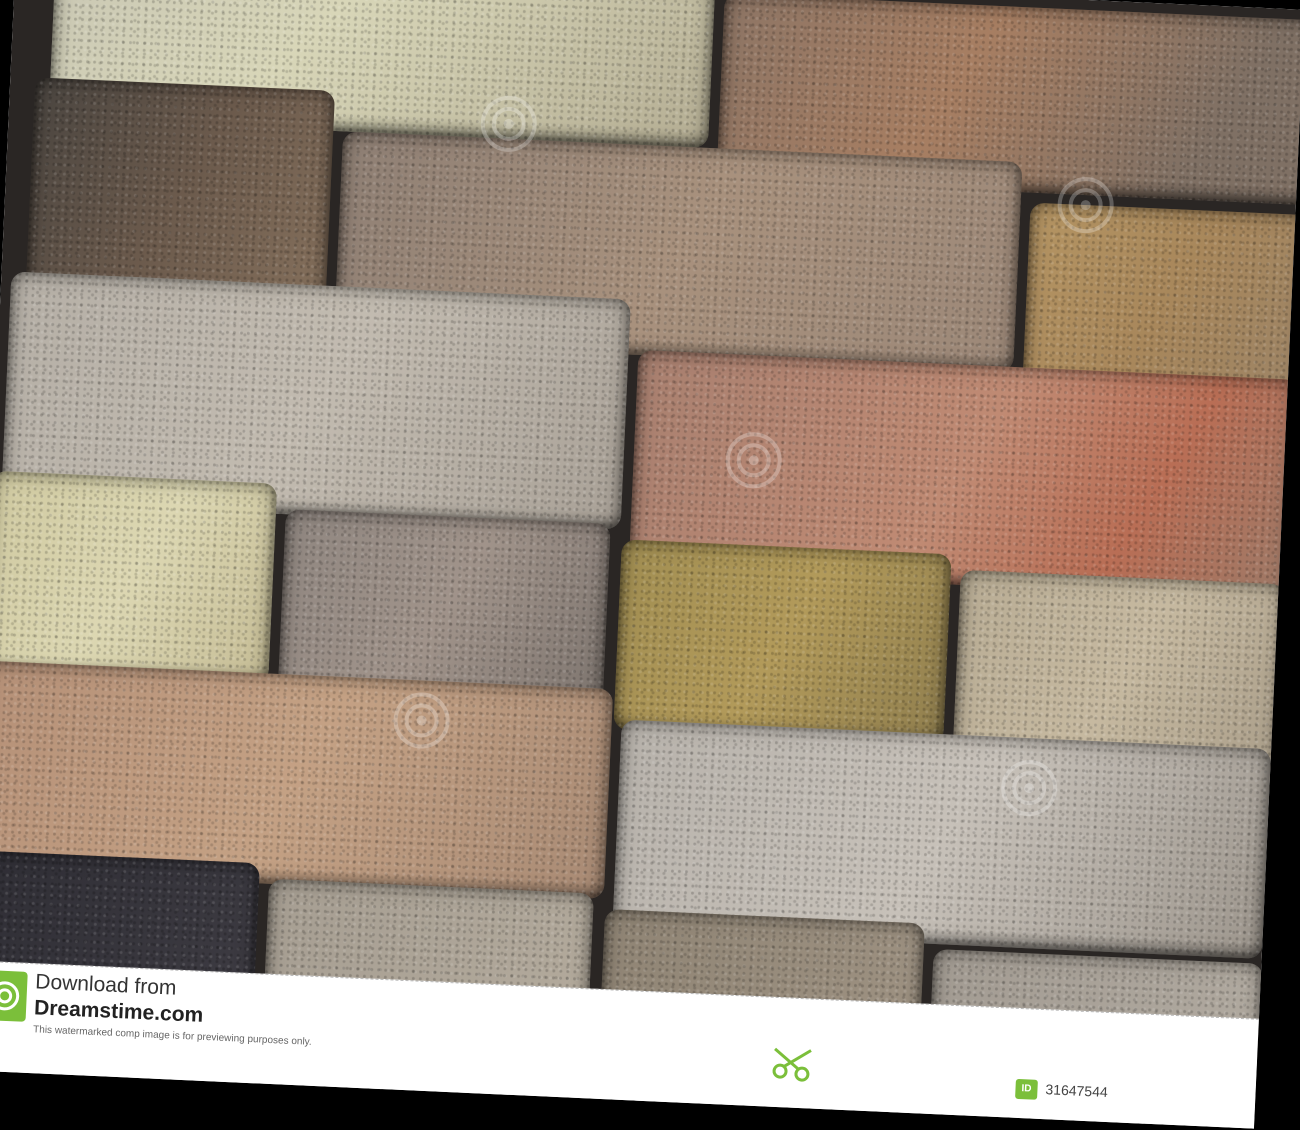 The image size is (1300, 1130). What do you see at coordinates (14, 995) in the screenshot?
I see `dreamstime-logo-icon` at bounding box center [14, 995].